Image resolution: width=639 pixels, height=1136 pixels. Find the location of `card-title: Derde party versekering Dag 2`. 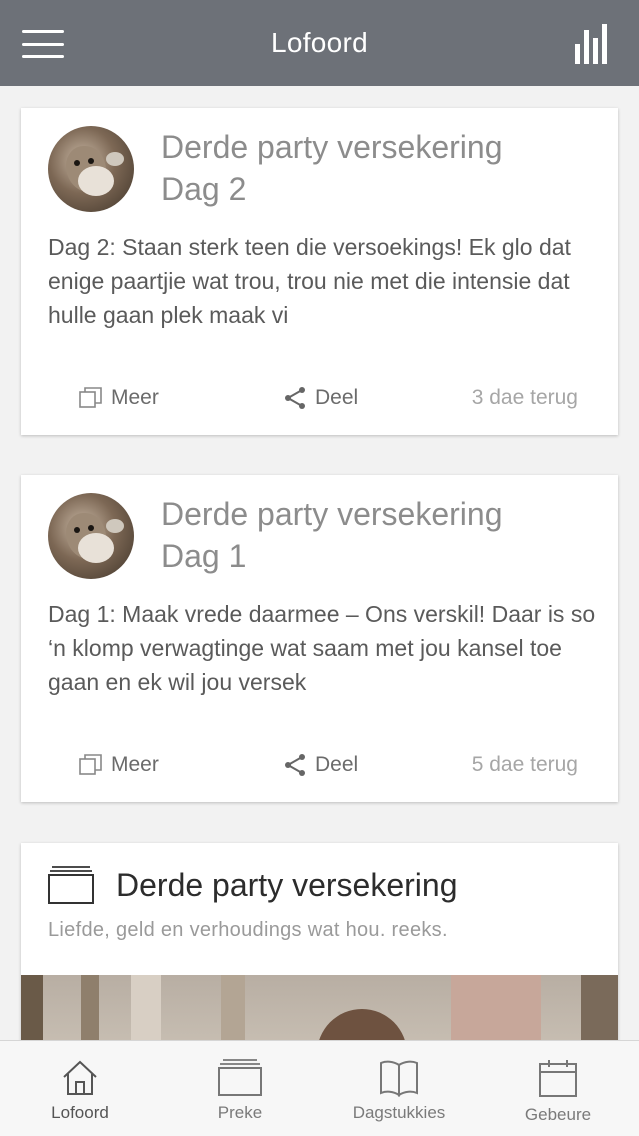

card-title: Derde party versekering Dag 2 is located at coordinates (332, 168).